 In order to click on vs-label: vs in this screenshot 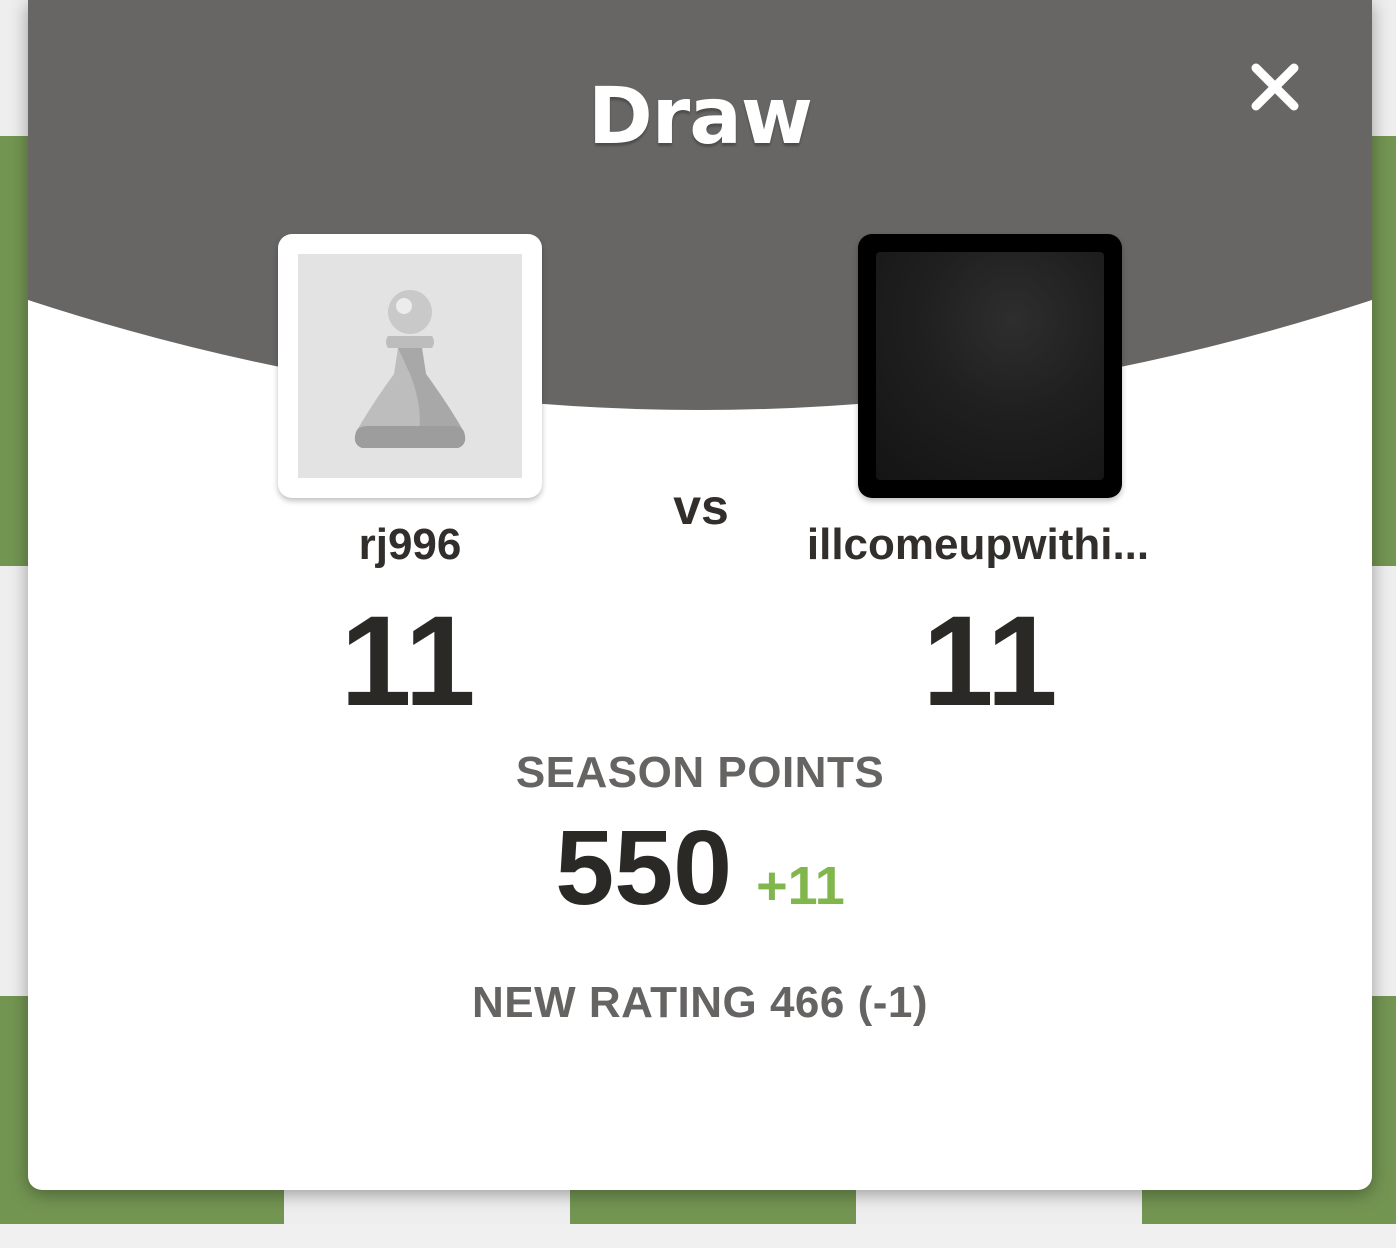, I will do `click(701, 507)`.